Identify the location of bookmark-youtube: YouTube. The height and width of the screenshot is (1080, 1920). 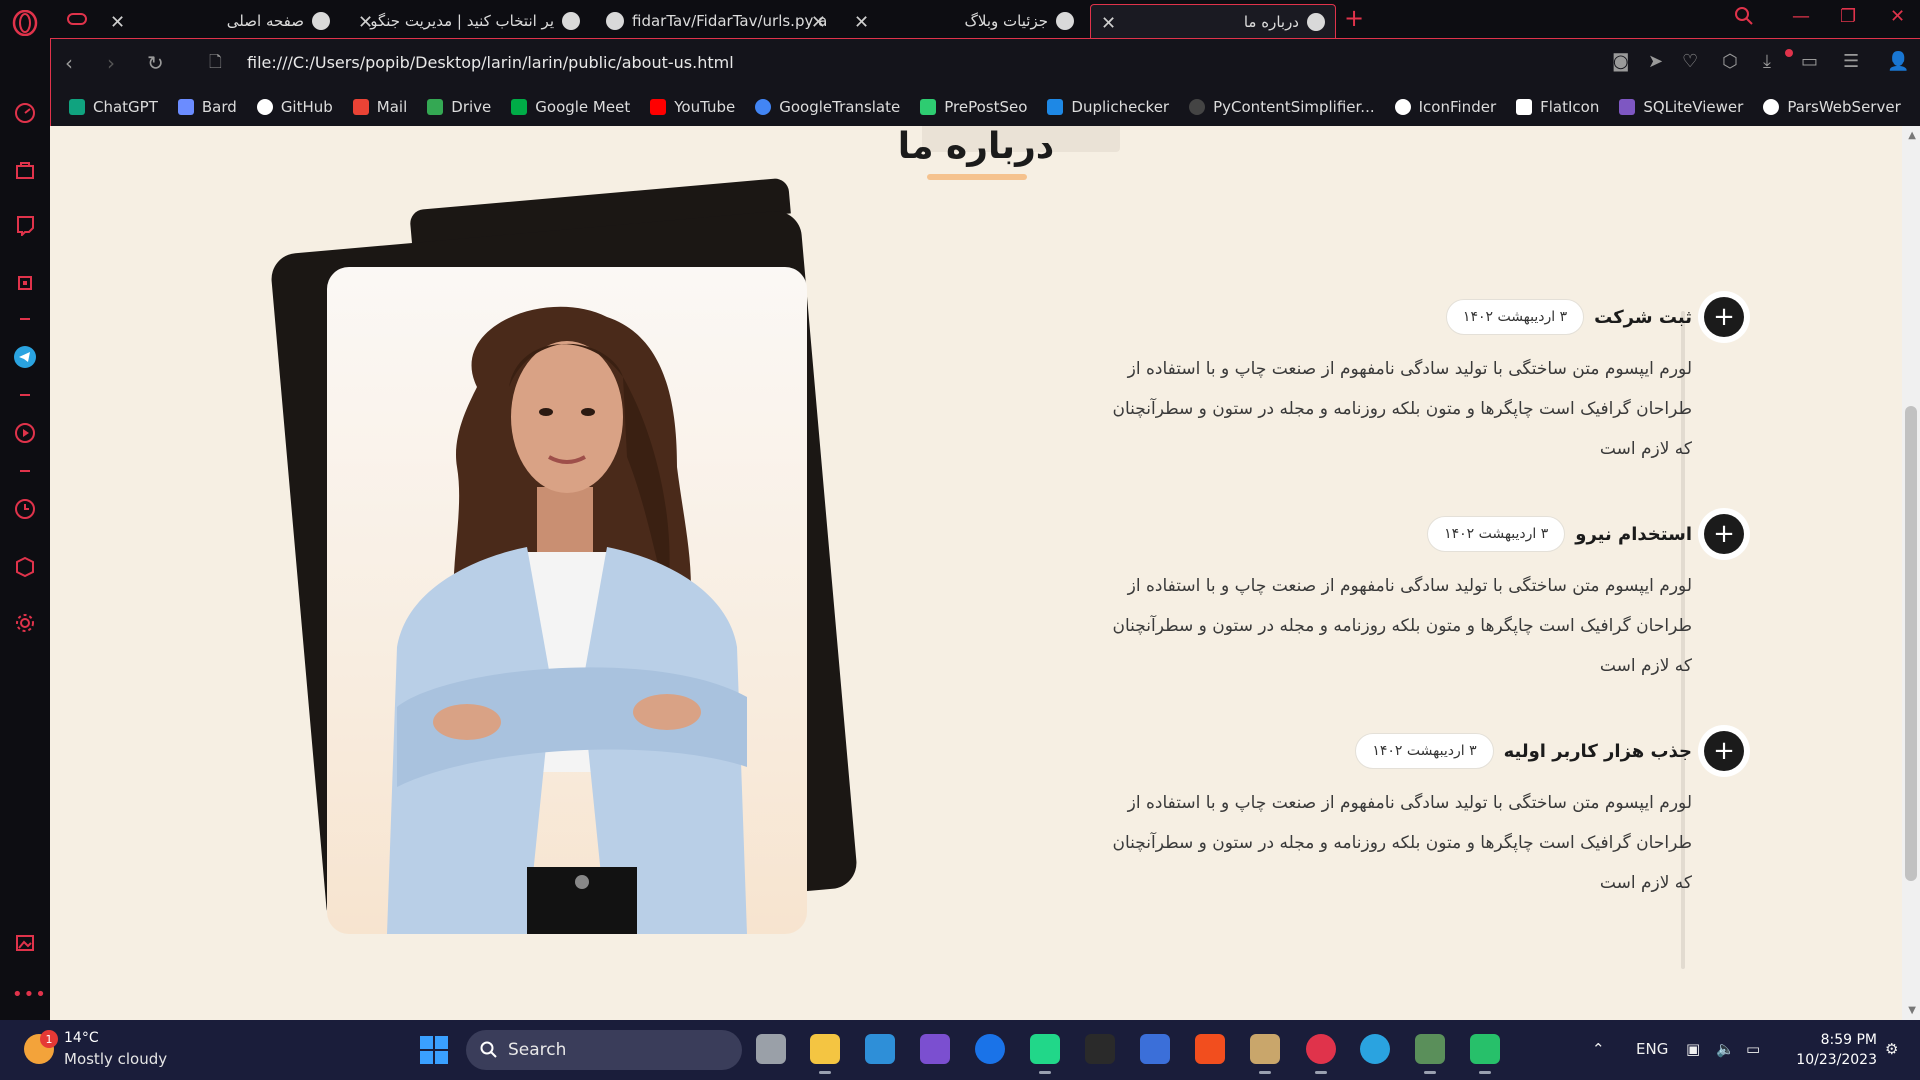
(692, 107).